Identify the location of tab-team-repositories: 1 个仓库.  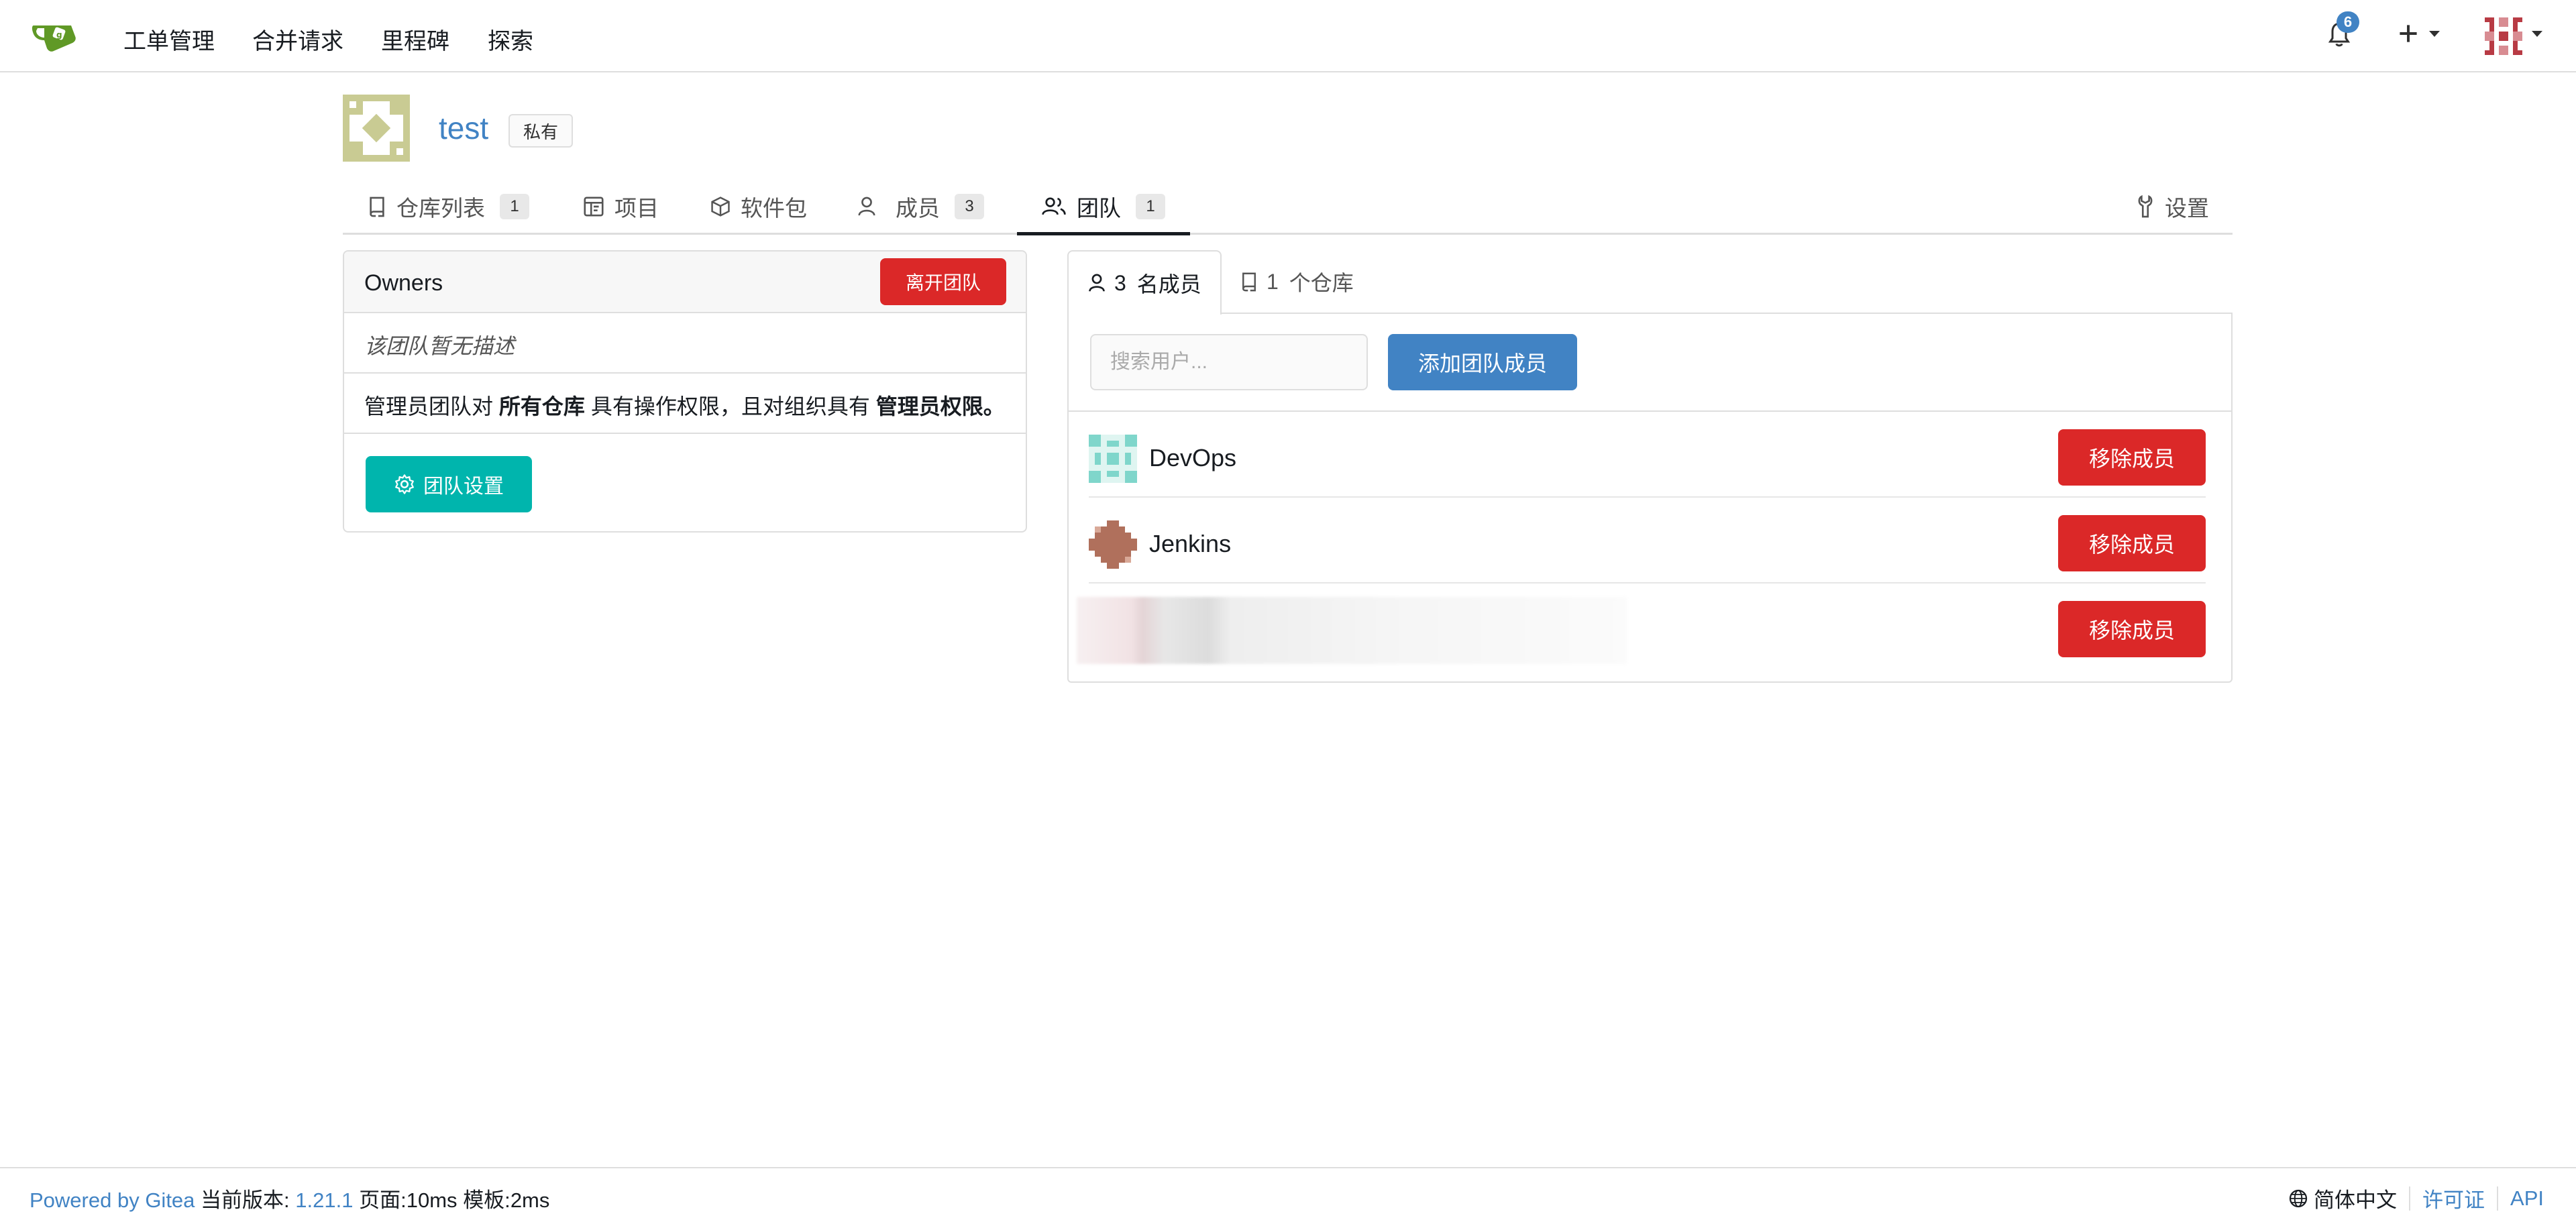
(1297, 281).